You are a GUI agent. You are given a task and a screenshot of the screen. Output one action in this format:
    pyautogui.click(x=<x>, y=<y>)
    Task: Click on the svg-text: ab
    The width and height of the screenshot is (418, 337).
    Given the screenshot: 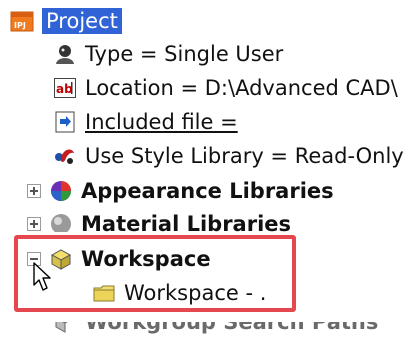 What is the action you would take?
    pyautogui.click(x=64, y=89)
    